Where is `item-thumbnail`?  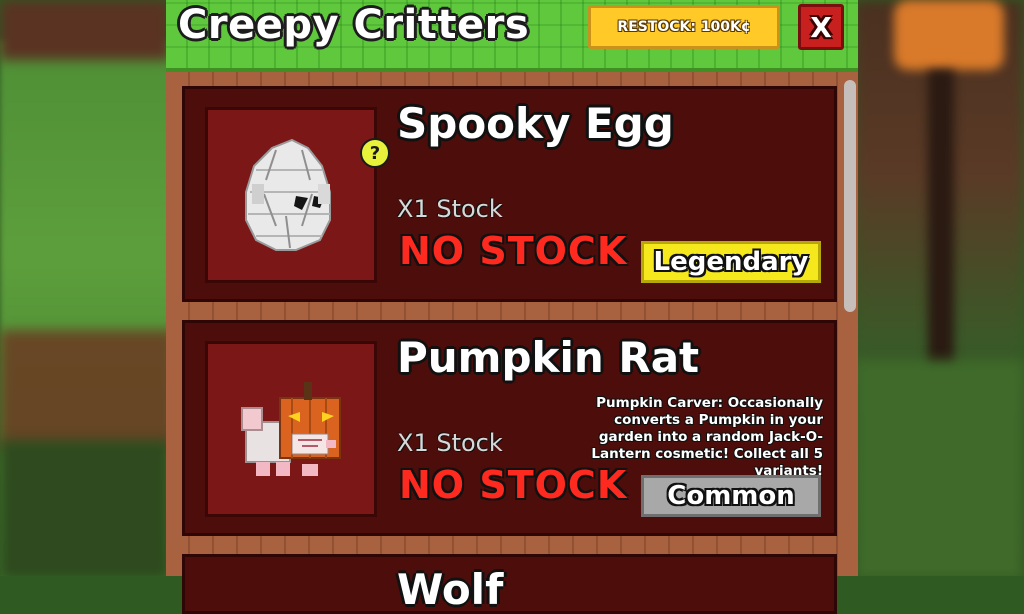
item-thumbnail is located at coordinates (291, 429).